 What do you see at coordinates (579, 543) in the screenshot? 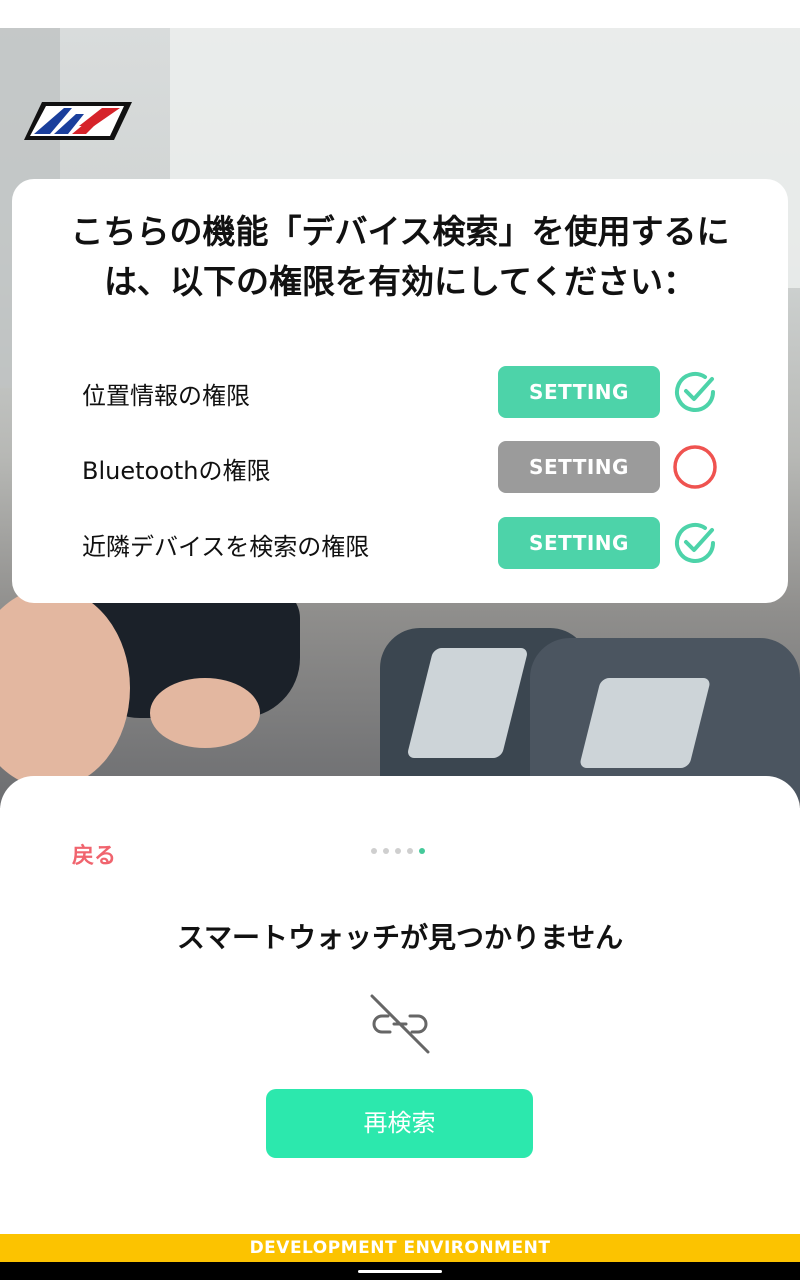
I see `nearby-devices-setting-button: SETTING` at bounding box center [579, 543].